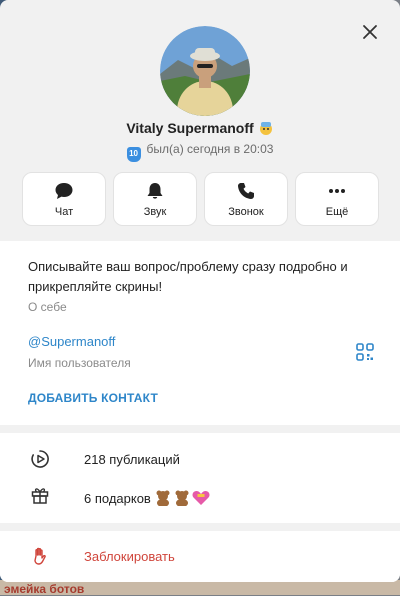 The width and height of the screenshot is (400, 596). I want to click on profile-name: Vitaly Supermanoff, so click(200, 128).